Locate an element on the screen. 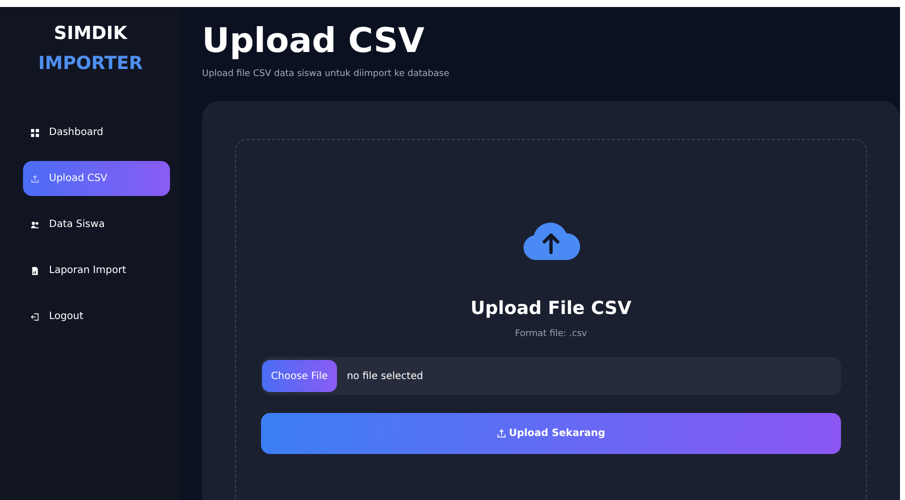 This screenshot has width=905, height=500. upload-title: Upload File CSV is located at coordinates (551, 308).